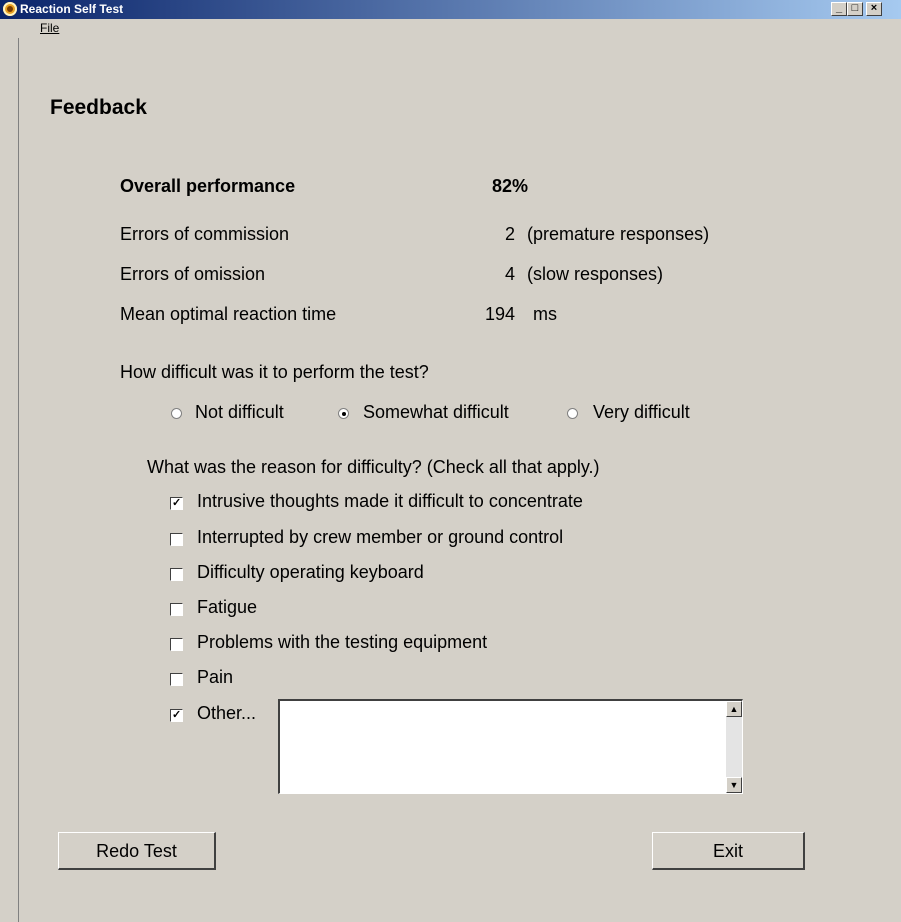 This screenshot has height=922, width=901. I want to click on result-unit-reaction-time: ms, so click(545, 314).